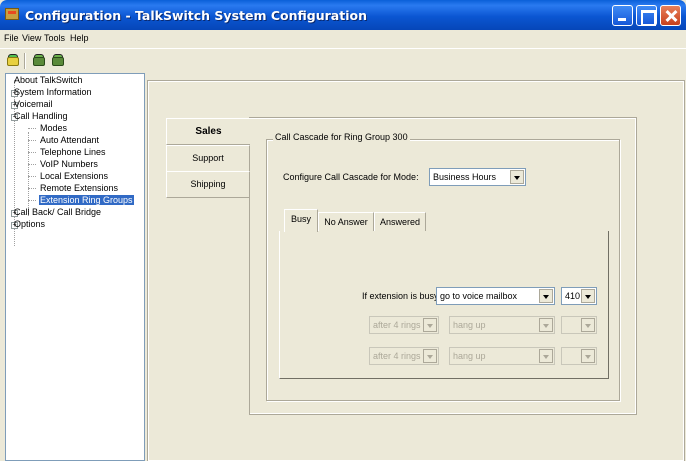  Describe the element at coordinates (208, 184) in the screenshot. I see `tab-shipping: Shipping` at that location.